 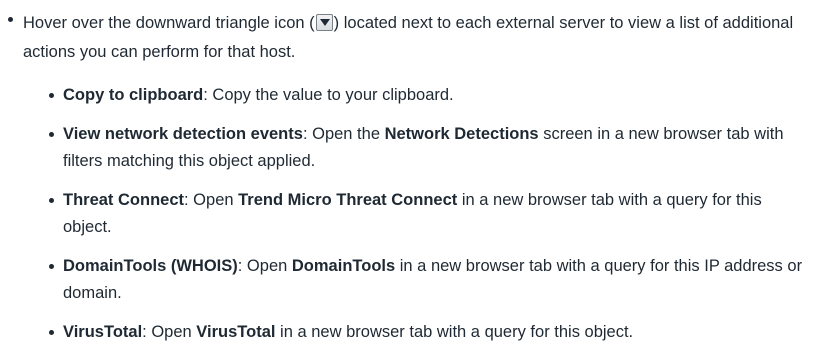 What do you see at coordinates (328, 95) in the screenshot?
I see `action-text: : Copy the value to your clipboard.` at bounding box center [328, 95].